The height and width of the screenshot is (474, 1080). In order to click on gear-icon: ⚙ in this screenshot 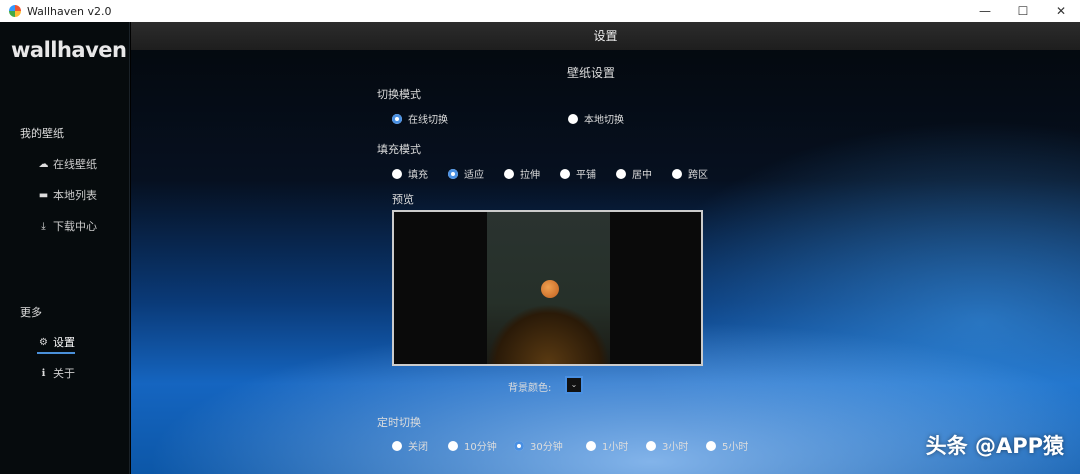, I will do `click(43, 342)`.